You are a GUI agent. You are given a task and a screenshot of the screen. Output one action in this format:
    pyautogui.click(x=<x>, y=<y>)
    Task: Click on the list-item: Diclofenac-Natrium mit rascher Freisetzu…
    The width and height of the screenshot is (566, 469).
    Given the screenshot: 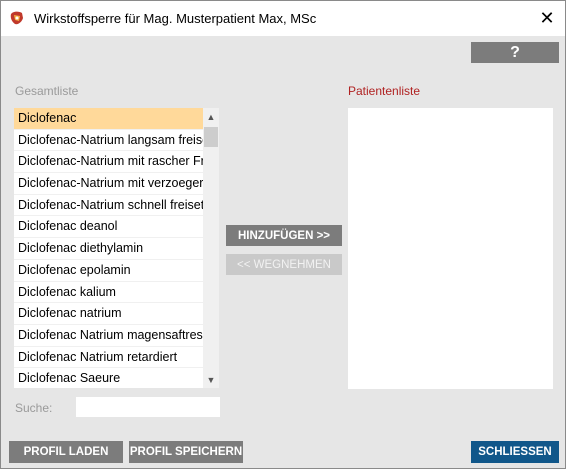 What is the action you would take?
    pyautogui.click(x=108, y=162)
    